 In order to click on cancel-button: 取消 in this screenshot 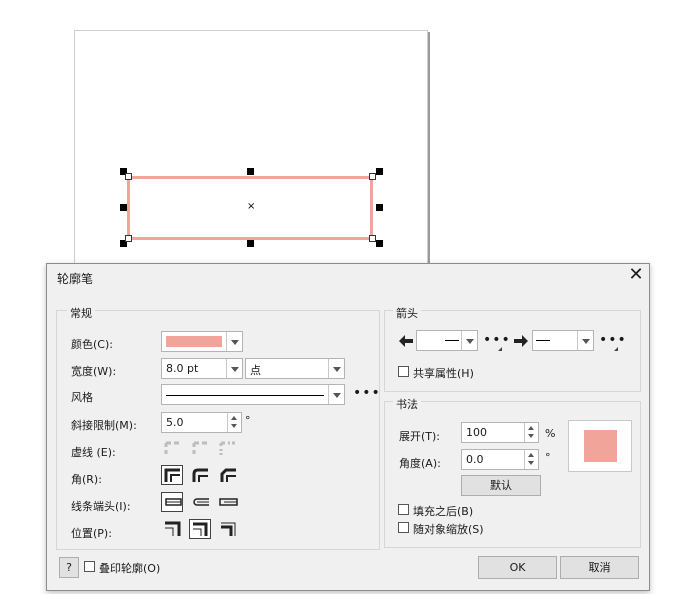, I will do `click(599, 567)`.